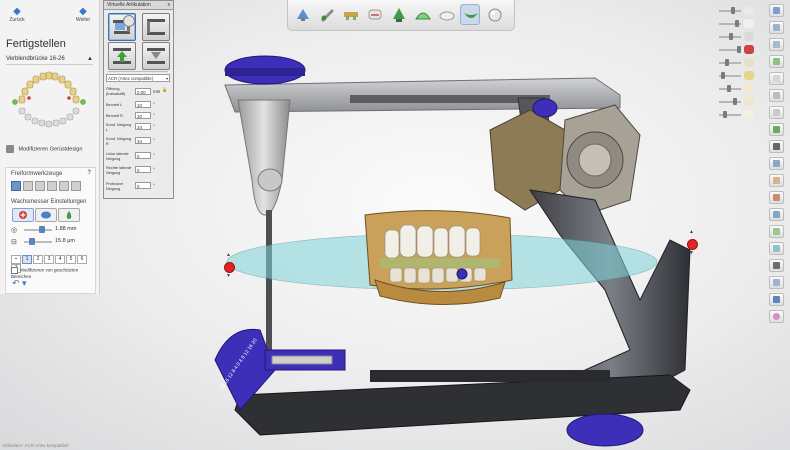 This screenshot has width=790, height=450. I want to click on person-icon, so click(776, 197).